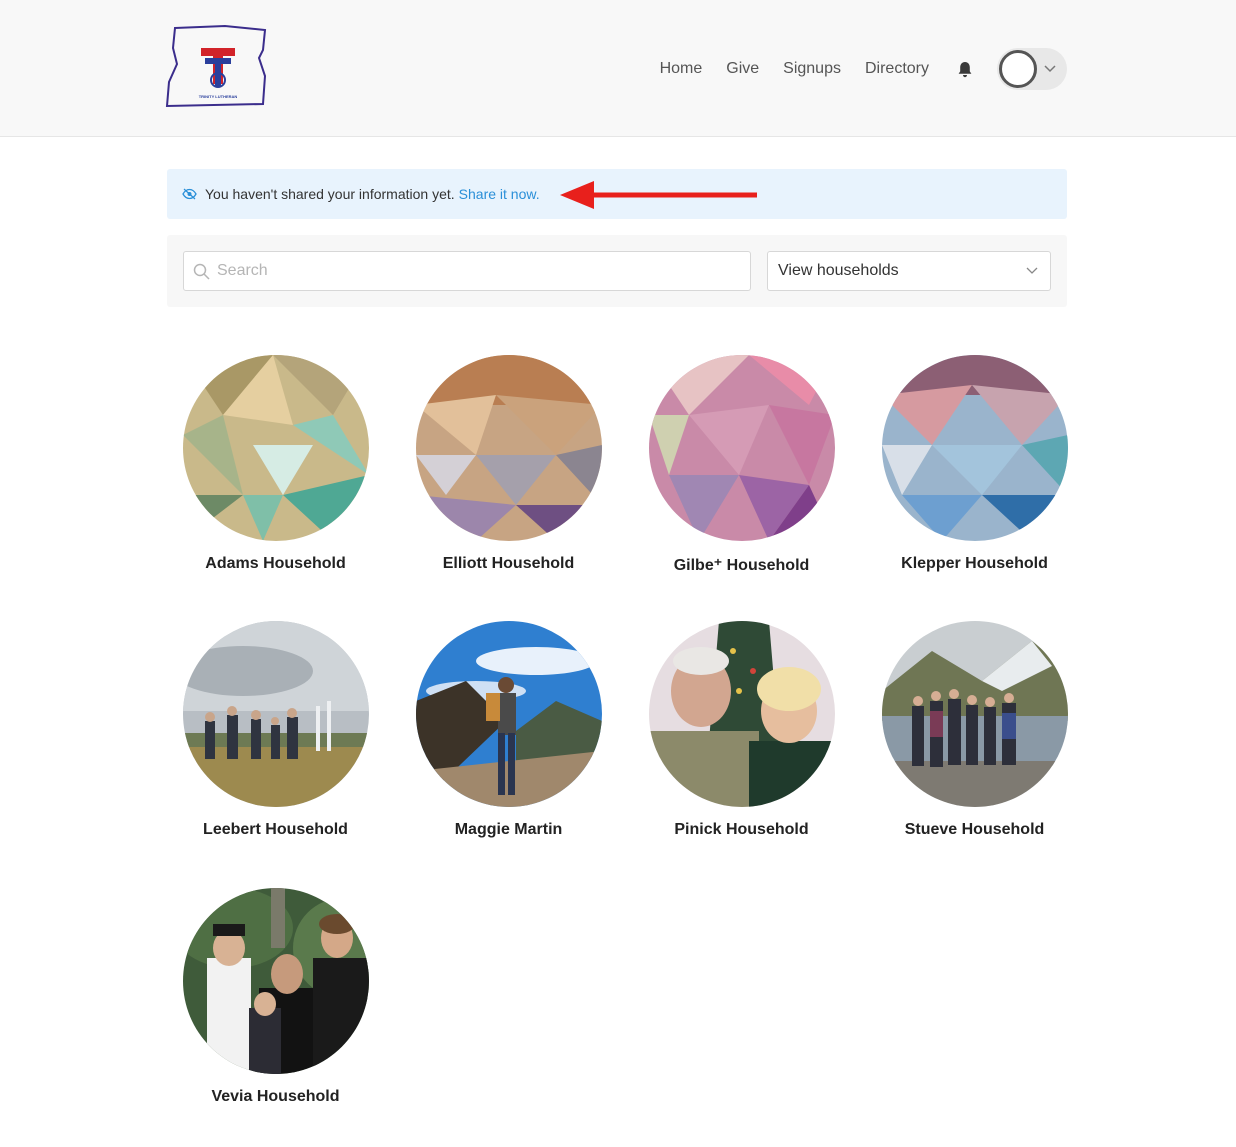 This screenshot has width=1236, height=1147. What do you see at coordinates (275, 563) in the screenshot?
I see `household-name: Adams Household` at bounding box center [275, 563].